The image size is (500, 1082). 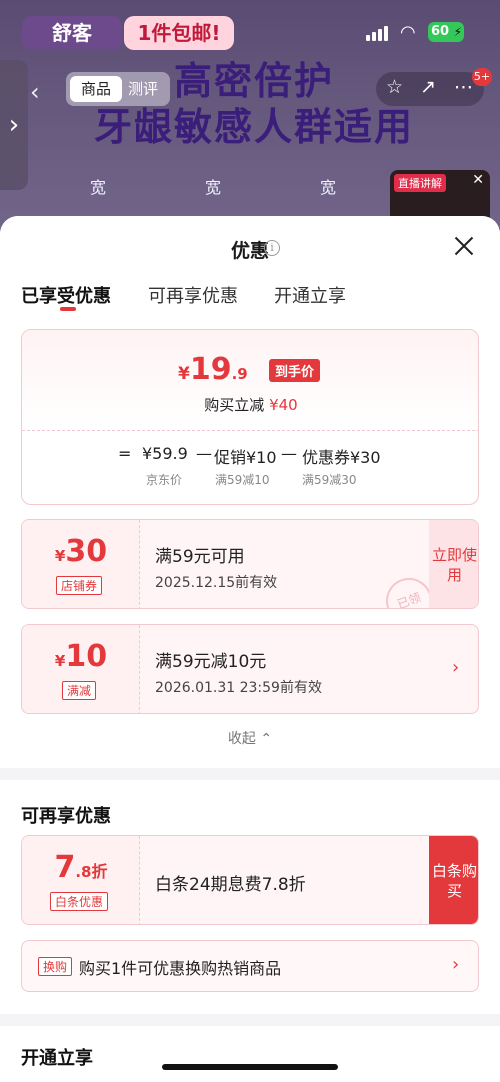 What do you see at coordinates (96, 89) in the screenshot?
I see `tab-product: 商品` at bounding box center [96, 89].